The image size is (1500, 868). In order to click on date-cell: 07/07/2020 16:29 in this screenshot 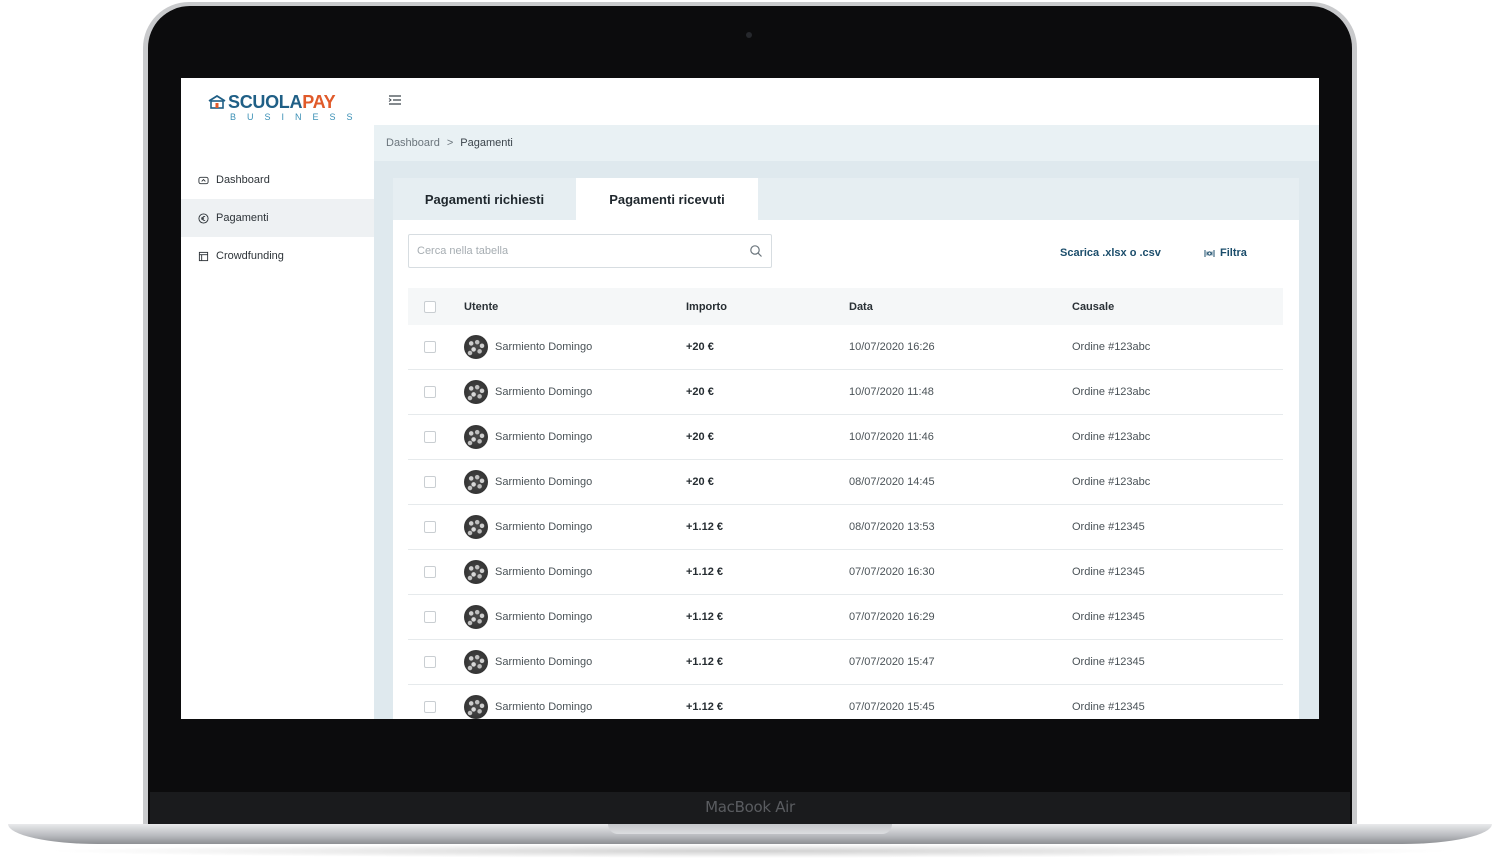, I will do `click(892, 617)`.